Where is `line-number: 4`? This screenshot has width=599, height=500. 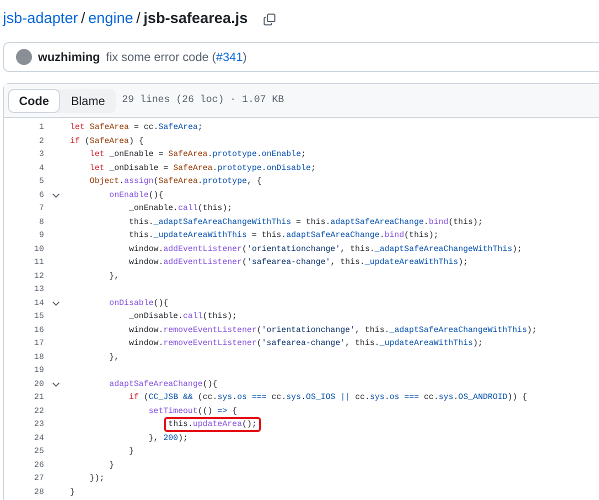 line-number: 4 is located at coordinates (41, 168).